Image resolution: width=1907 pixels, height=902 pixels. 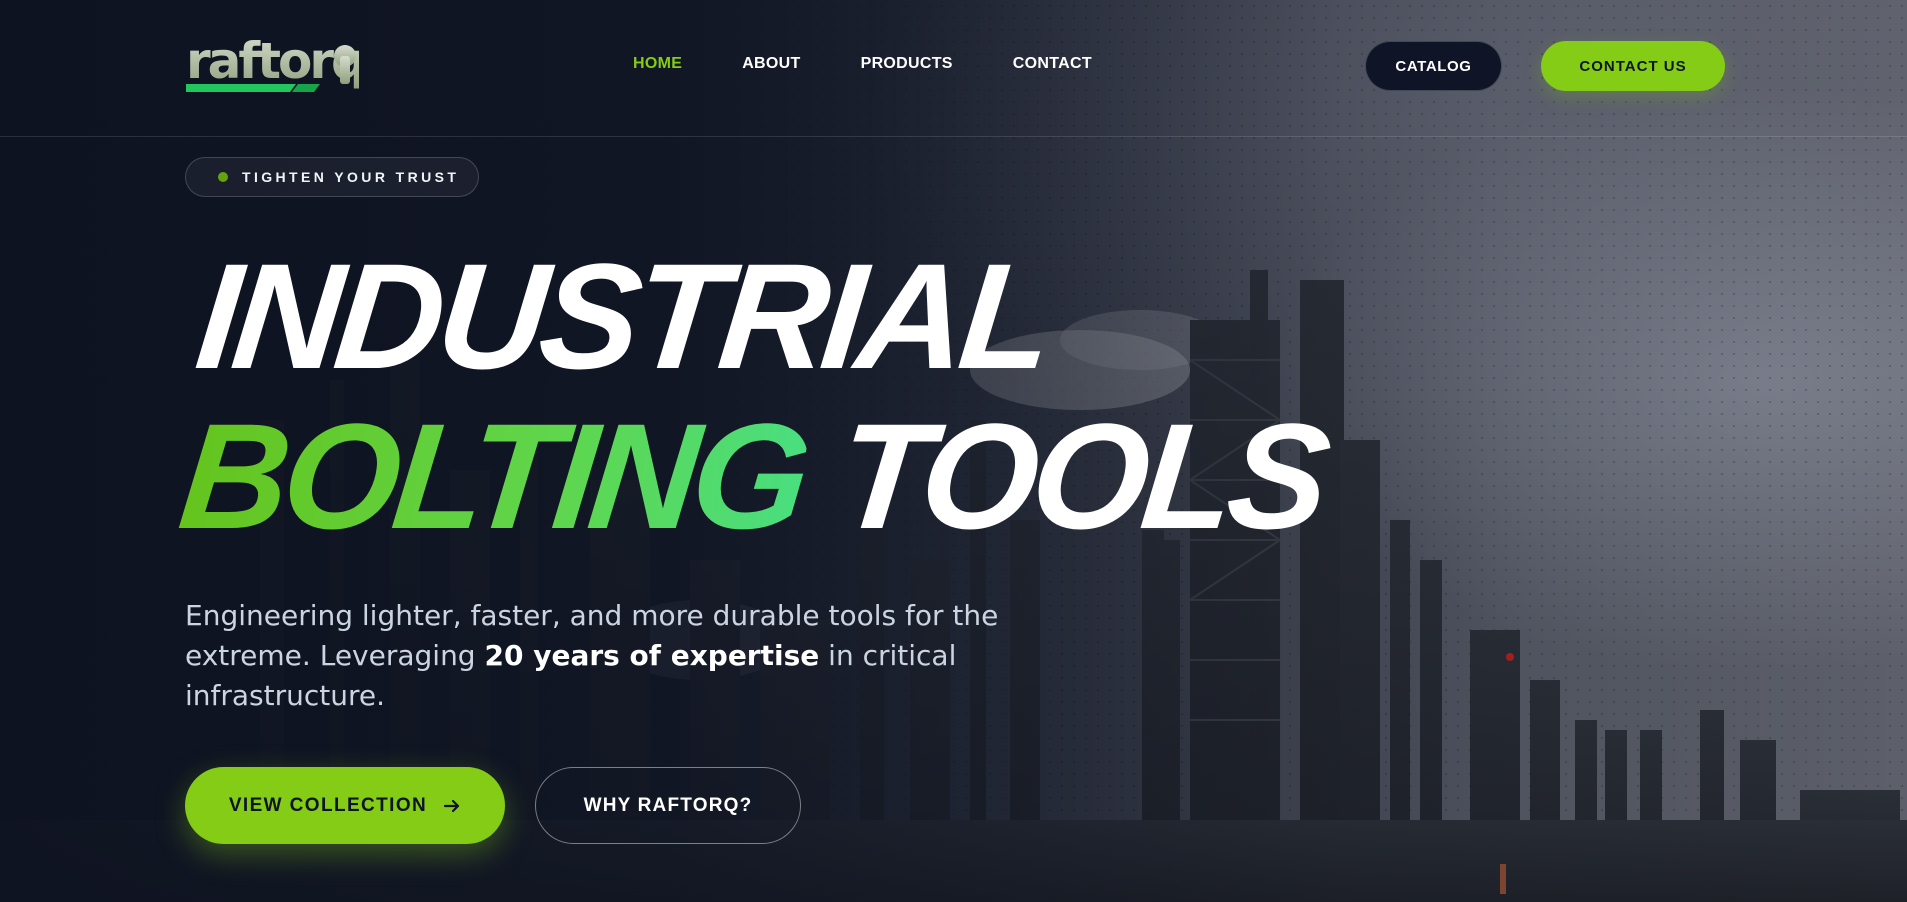 I want to click on svg-text: raftorq, so click(x=272, y=62).